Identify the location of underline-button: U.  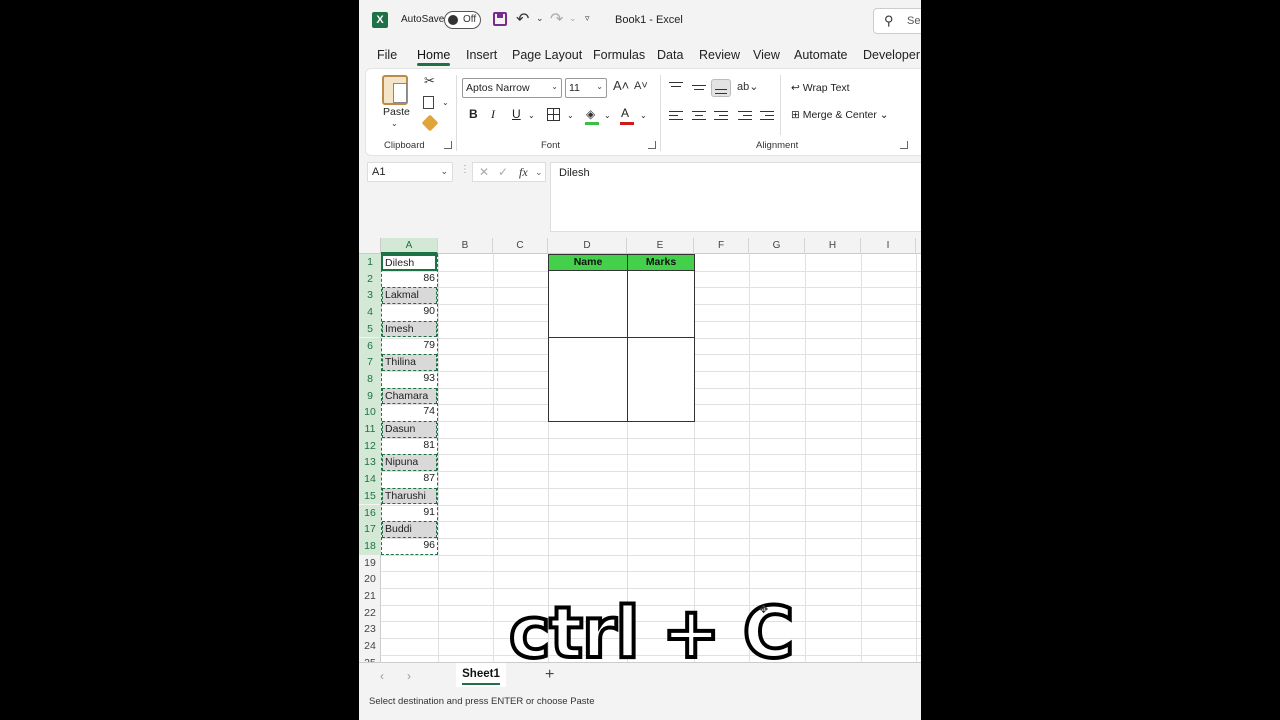
(516, 114).